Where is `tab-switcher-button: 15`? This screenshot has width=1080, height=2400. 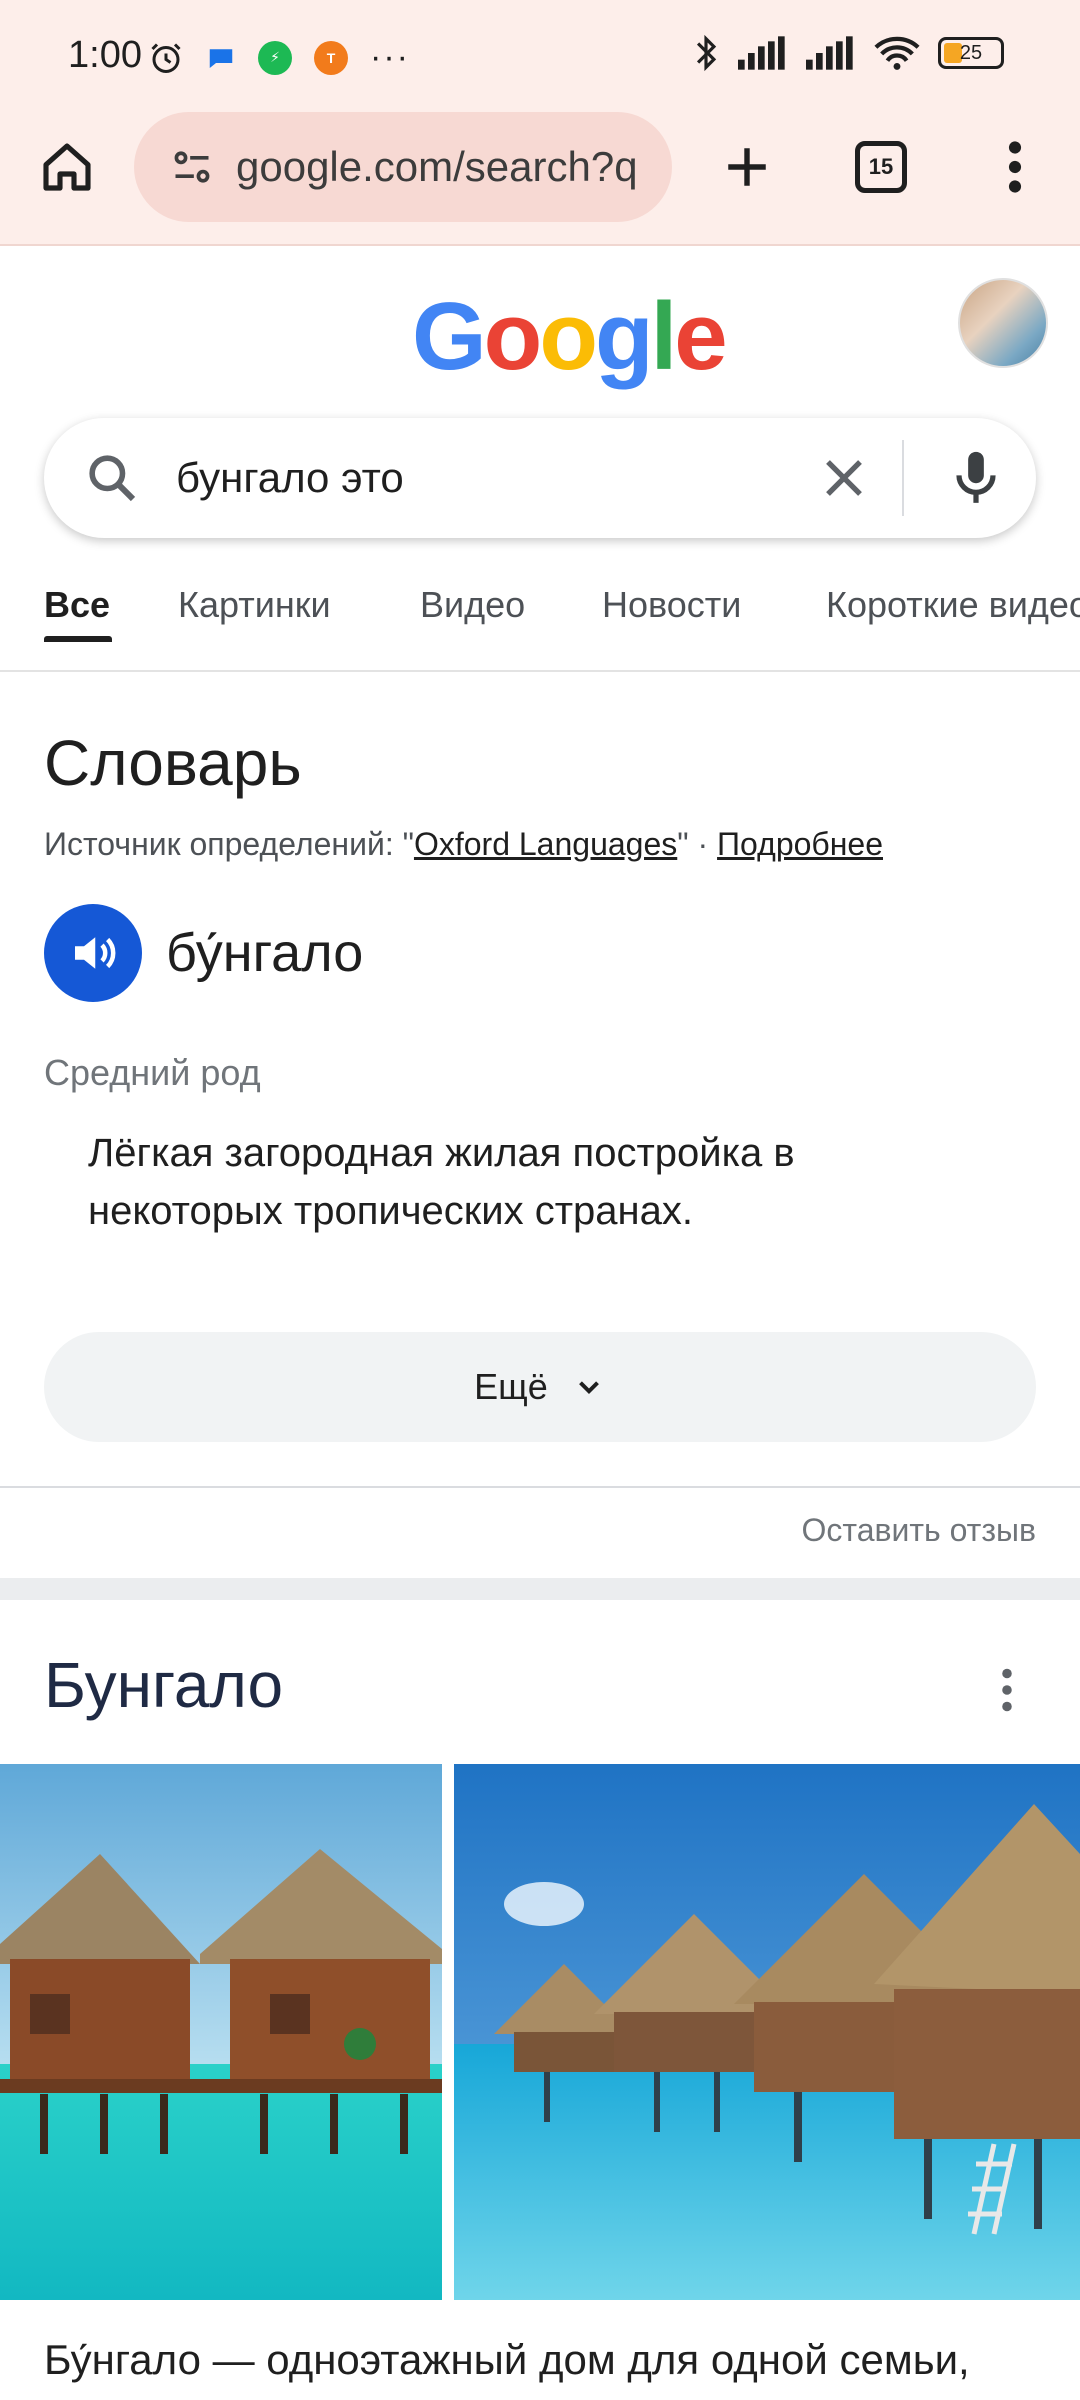 tab-switcher-button: 15 is located at coordinates (881, 167).